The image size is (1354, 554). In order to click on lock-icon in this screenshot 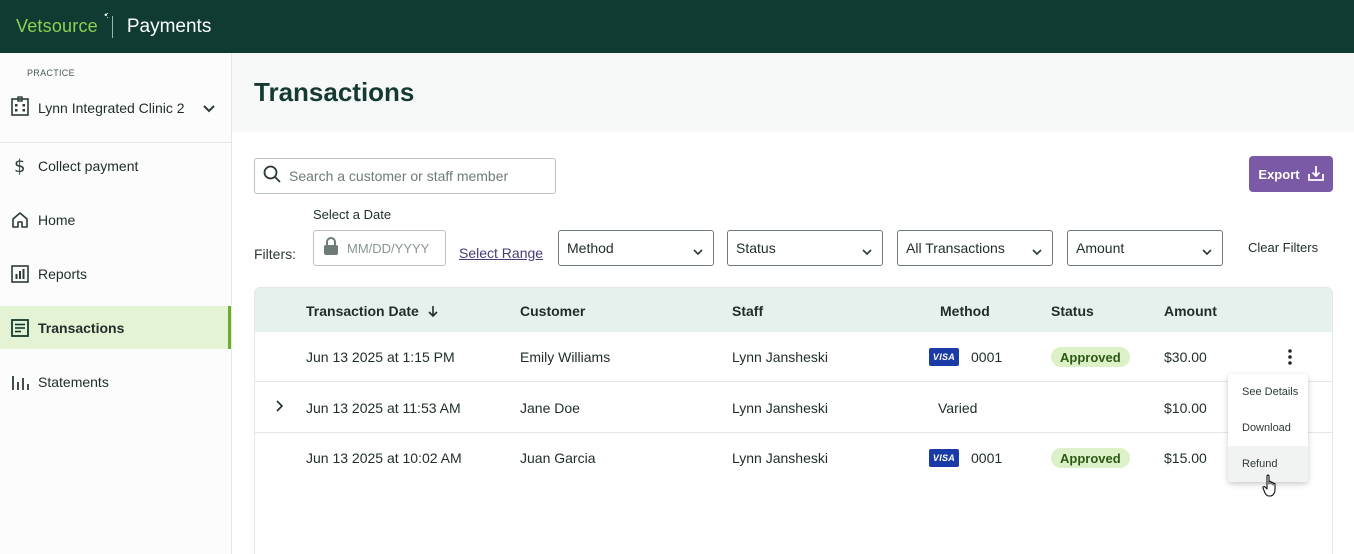, I will do `click(331, 248)`.